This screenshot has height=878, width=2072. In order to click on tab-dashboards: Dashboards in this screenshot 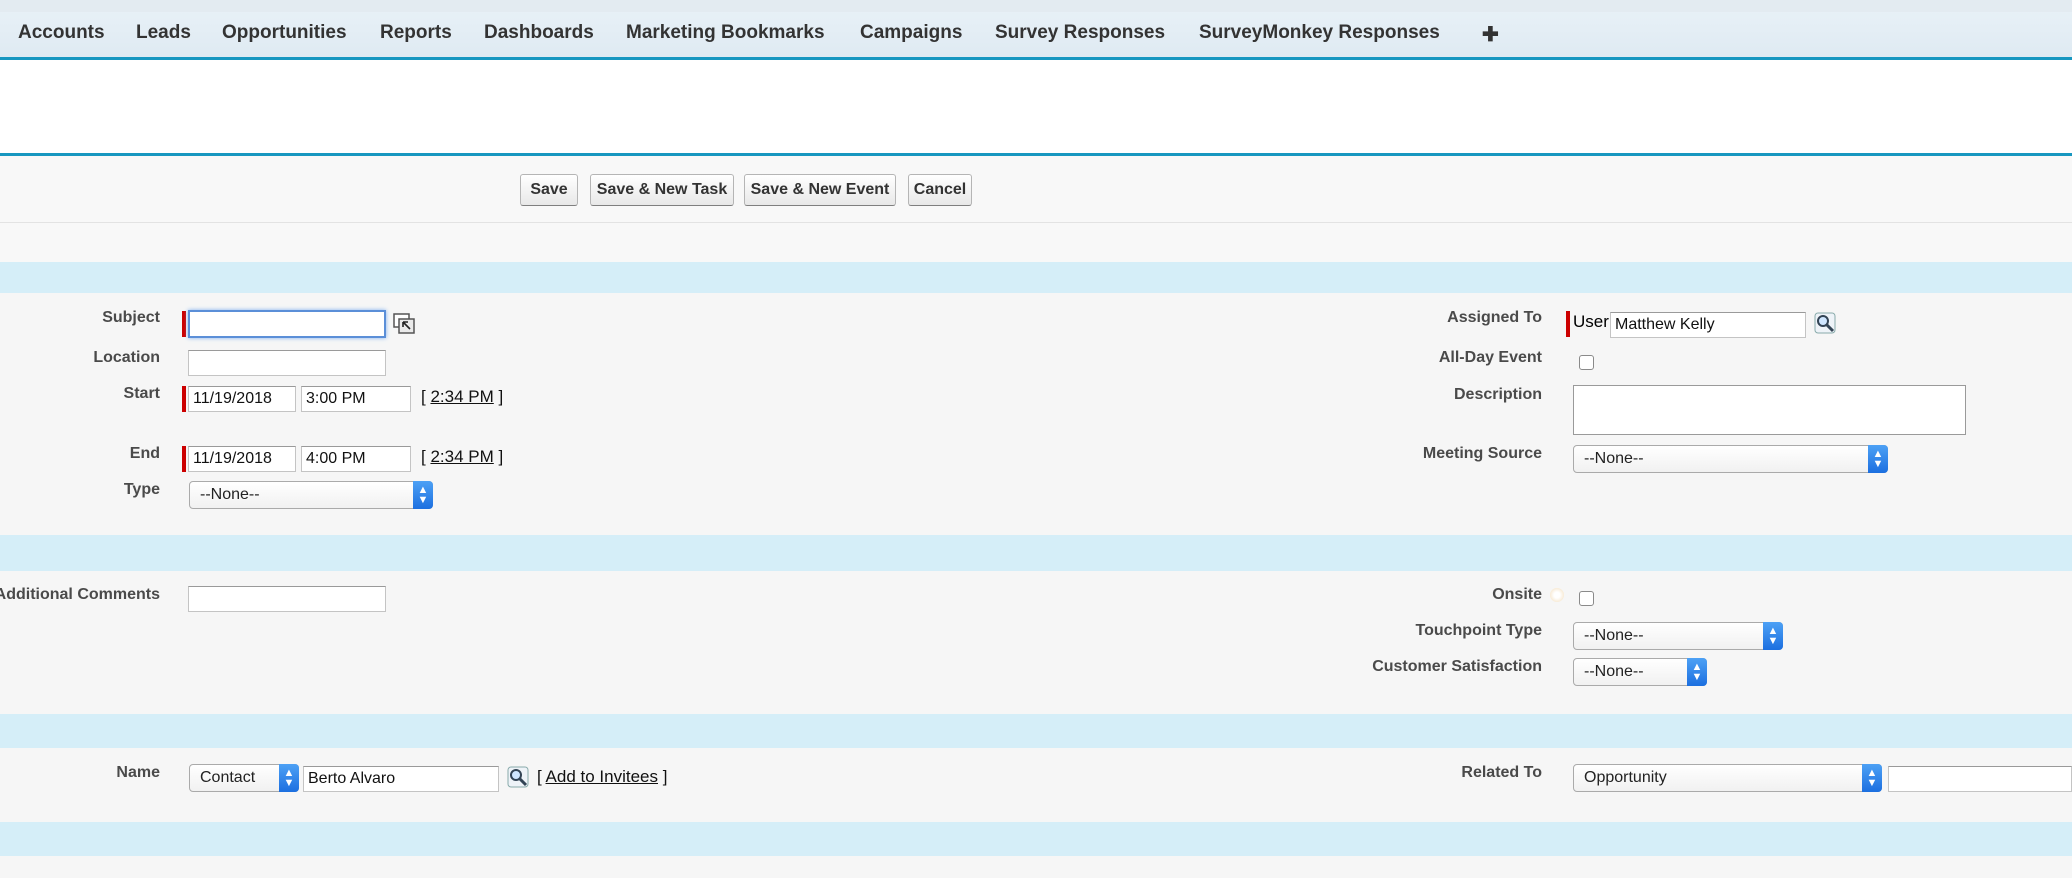, I will do `click(539, 33)`.